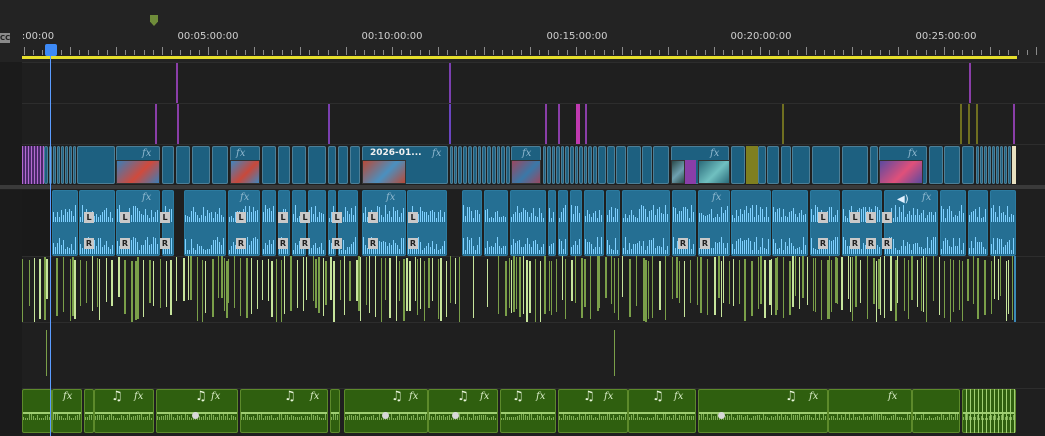 The image size is (1045, 436). I want to click on video-audio-divider, so click(522, 187).